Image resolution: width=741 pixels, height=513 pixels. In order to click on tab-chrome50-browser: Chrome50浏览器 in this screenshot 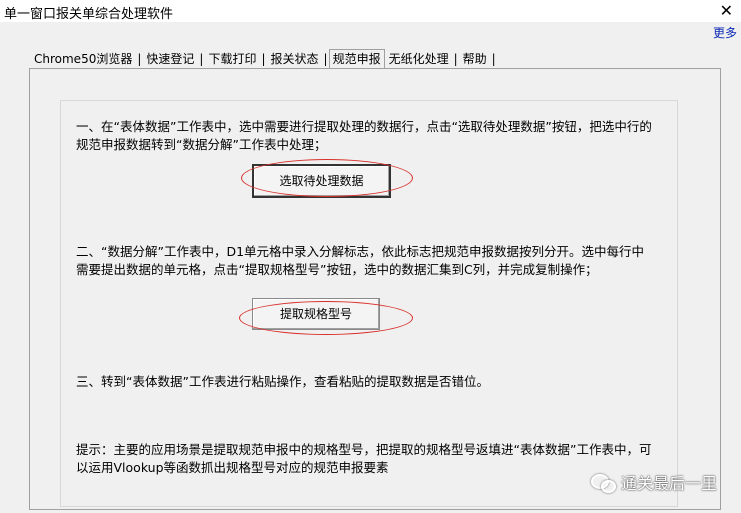, I will do `click(83, 59)`.